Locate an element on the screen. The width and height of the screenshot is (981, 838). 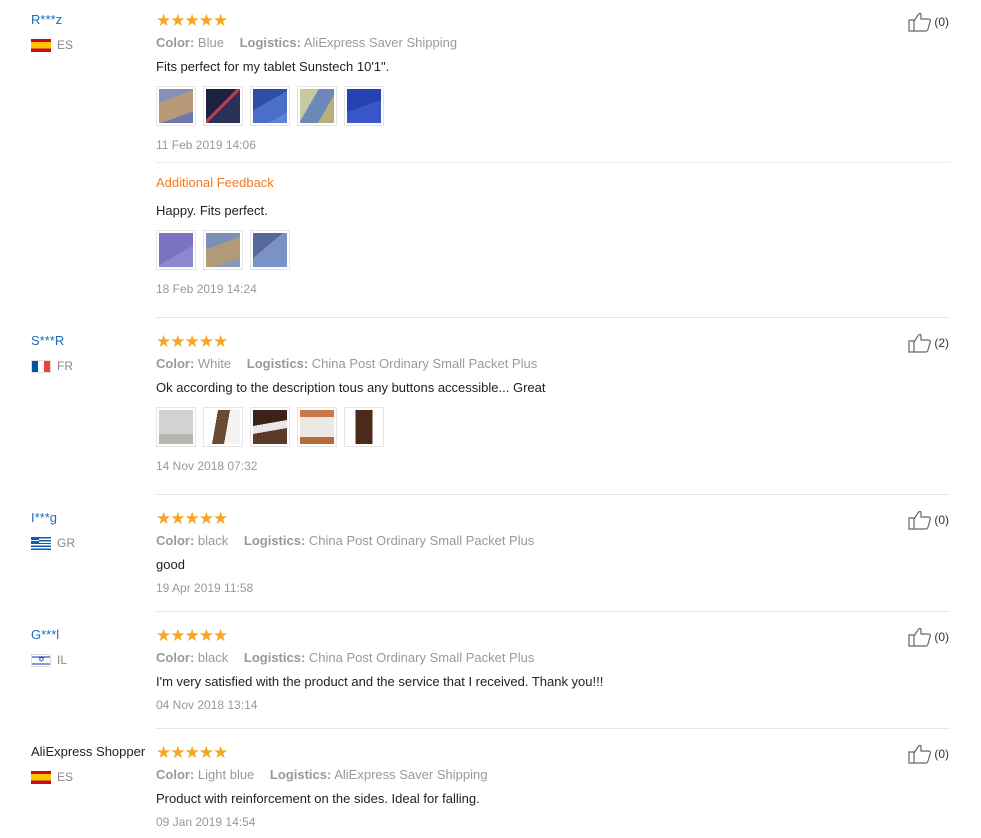
france-flag-icon is located at coordinates (41, 366).